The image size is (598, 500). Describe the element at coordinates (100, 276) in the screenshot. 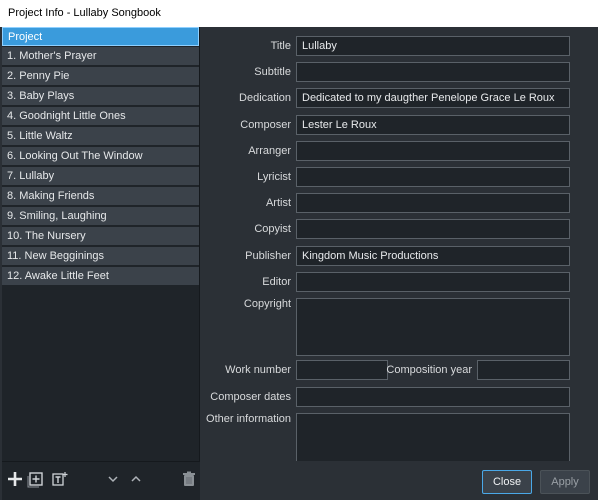

I see `list-item: 12. Awake Little Feet` at that location.